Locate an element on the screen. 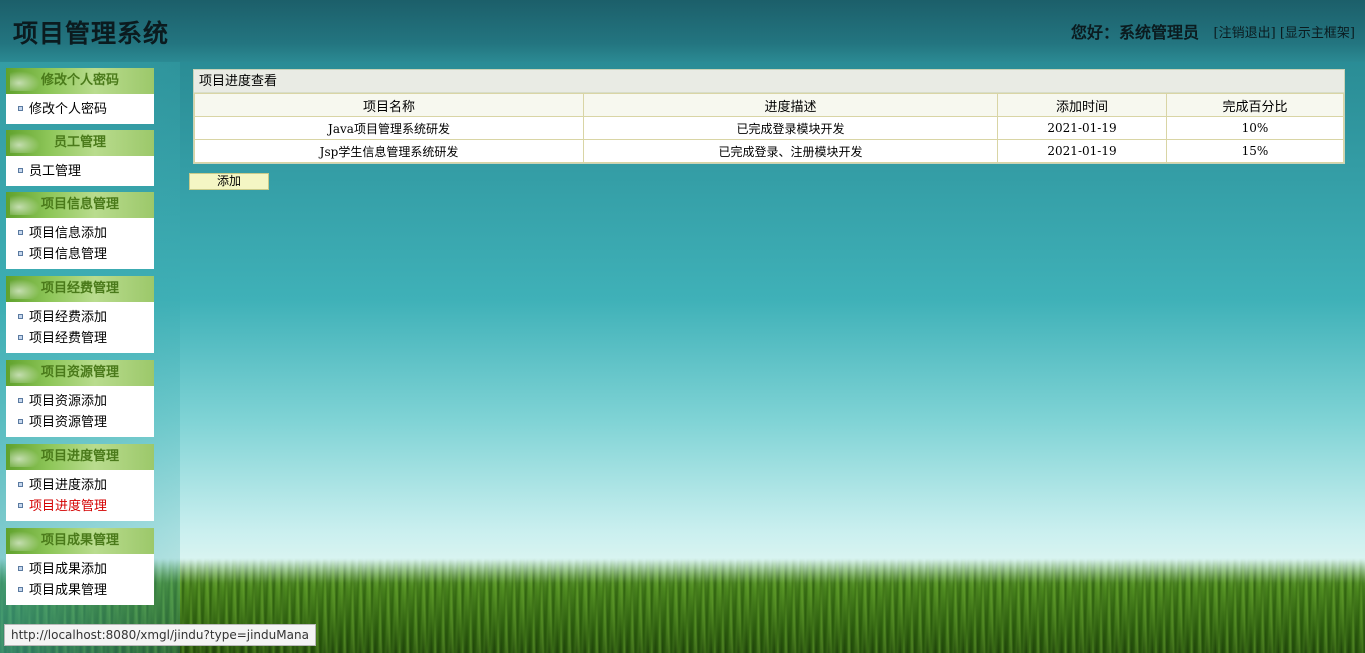 The image size is (1365, 653). menu-item-project-funds-add: 项目经费添加 is located at coordinates (80, 317).